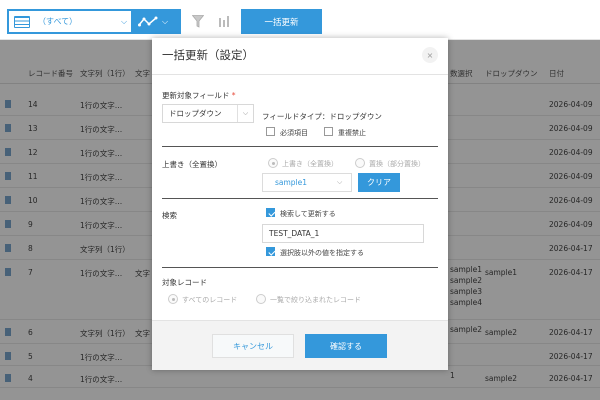  I want to click on close-icon: ×, so click(430, 55).